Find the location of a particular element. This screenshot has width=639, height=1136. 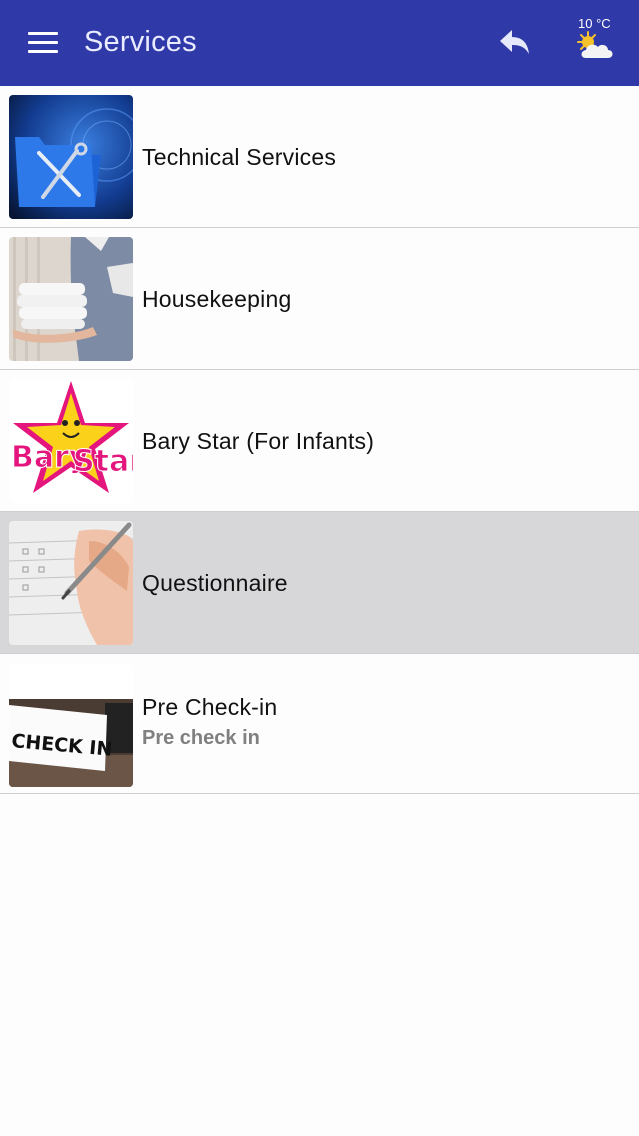

list-item-pre-check-in: CHECK IN Pre Check-in Pre check in is located at coordinates (319, 724).